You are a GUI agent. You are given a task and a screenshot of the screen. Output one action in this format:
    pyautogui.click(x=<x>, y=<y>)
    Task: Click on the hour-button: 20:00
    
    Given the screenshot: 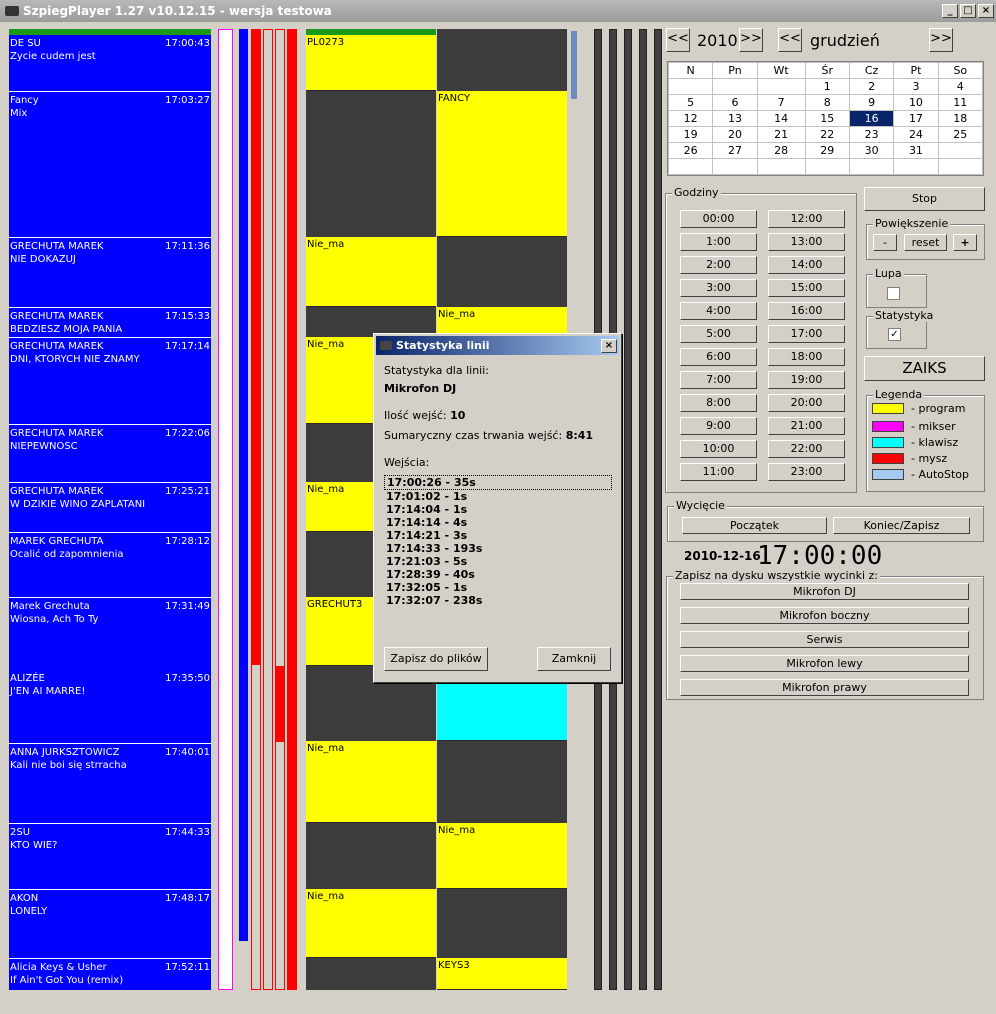 What is the action you would take?
    pyautogui.click(x=806, y=403)
    